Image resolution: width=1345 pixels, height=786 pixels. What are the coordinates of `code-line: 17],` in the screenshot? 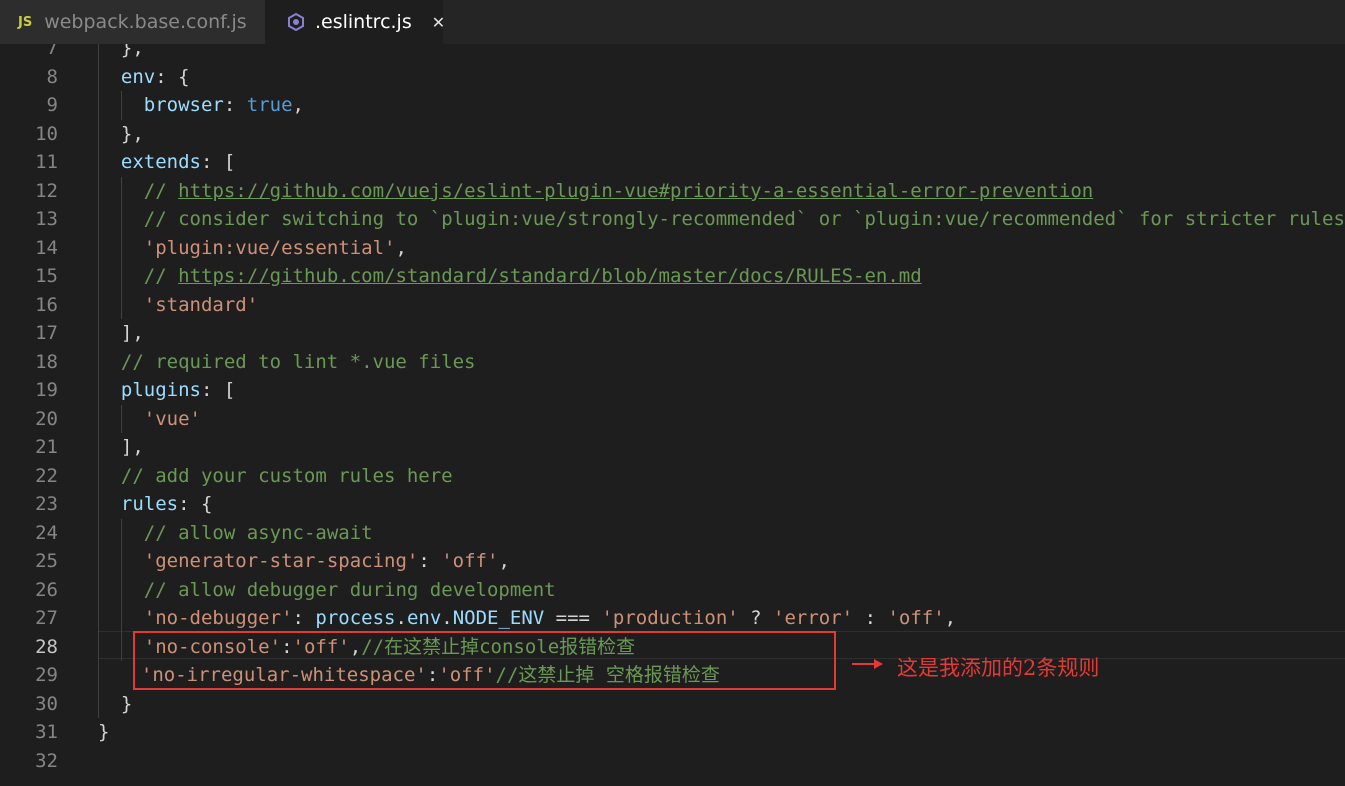 It's located at (672, 333).